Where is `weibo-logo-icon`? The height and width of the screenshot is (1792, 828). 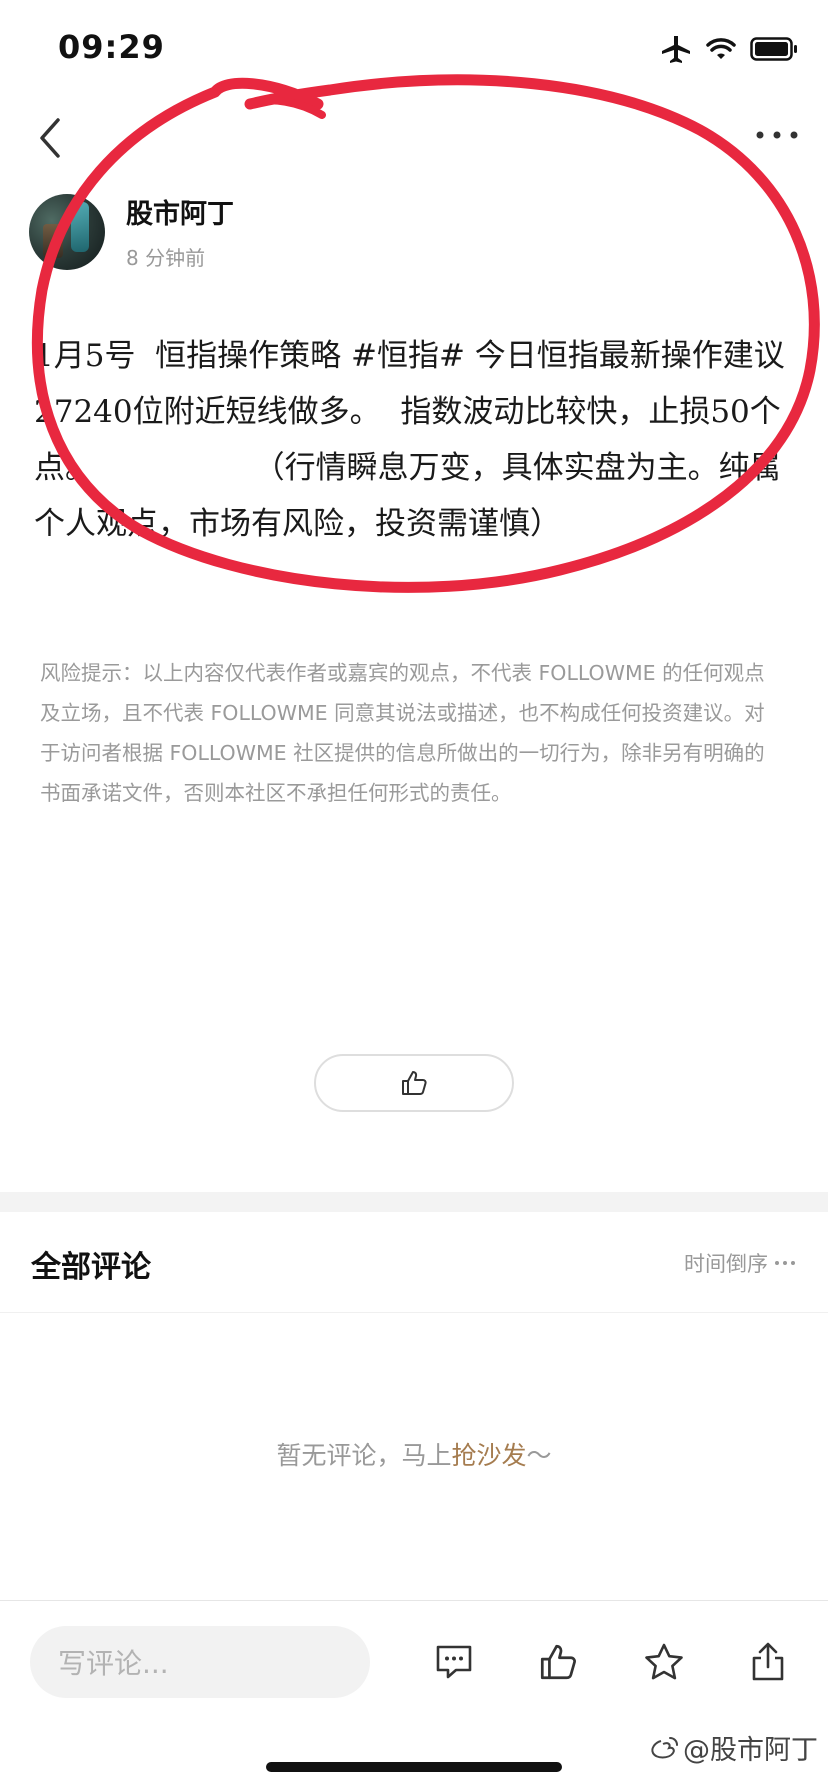
weibo-logo-icon is located at coordinates (664, 1747).